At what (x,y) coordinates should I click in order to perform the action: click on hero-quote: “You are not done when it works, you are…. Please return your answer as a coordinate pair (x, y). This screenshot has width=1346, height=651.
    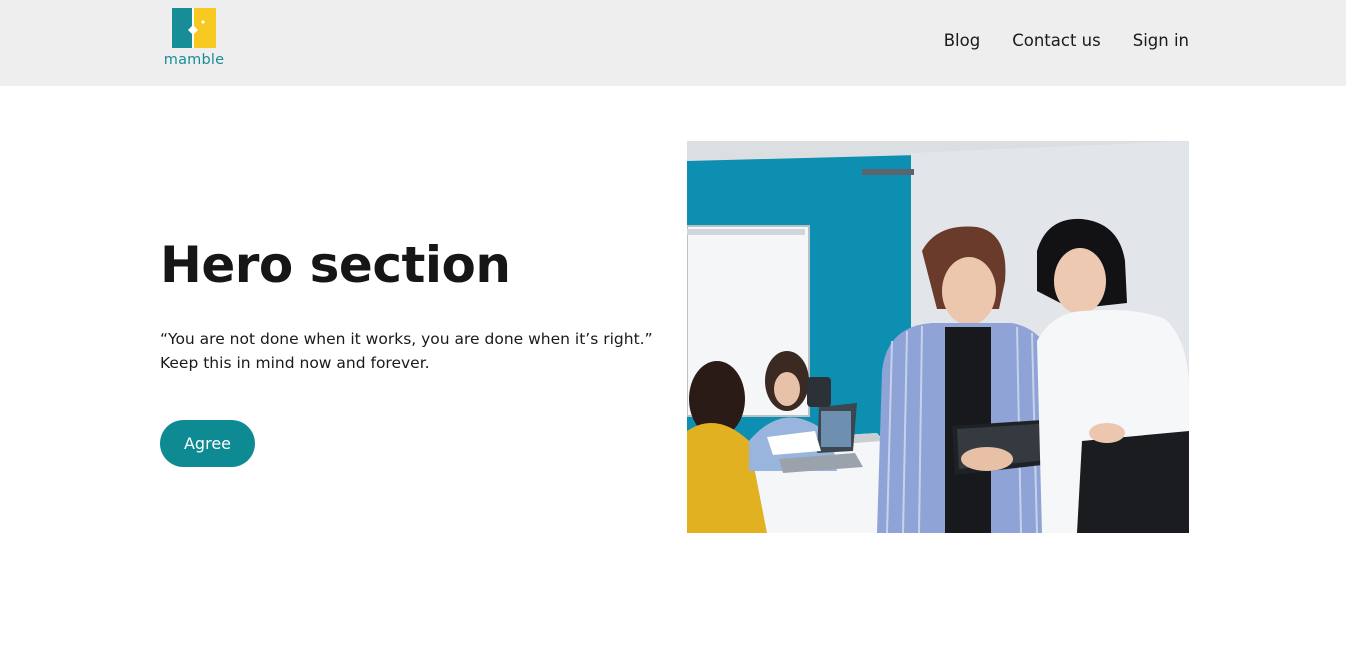
    Looking at the image, I should click on (406, 339).